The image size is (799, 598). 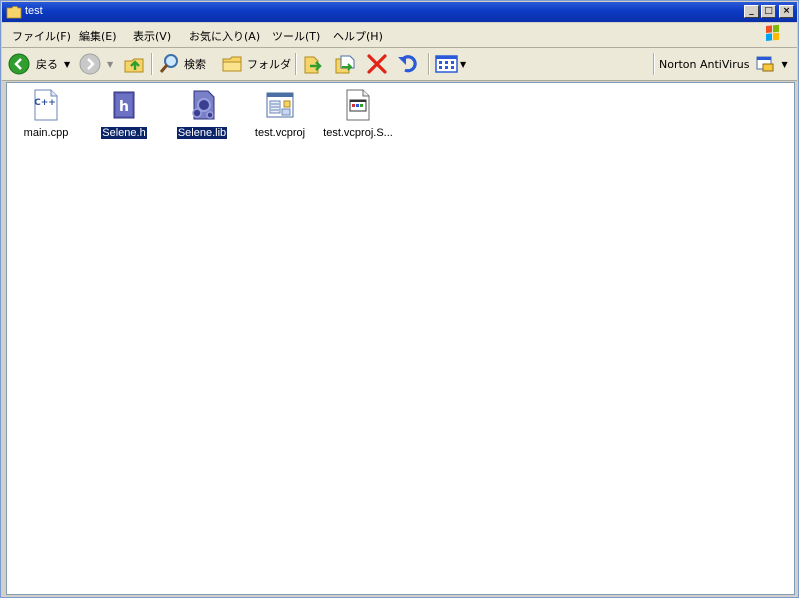 I want to click on back-button: 戻る ▼, so click(x=39, y=64).